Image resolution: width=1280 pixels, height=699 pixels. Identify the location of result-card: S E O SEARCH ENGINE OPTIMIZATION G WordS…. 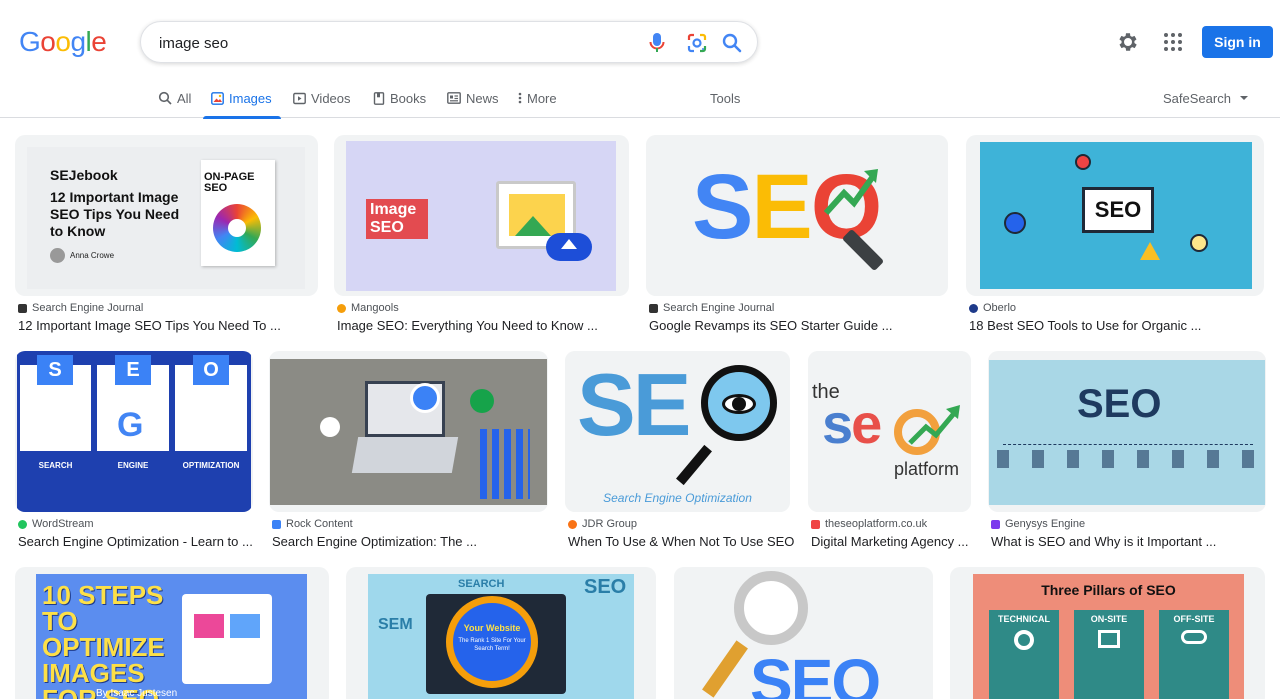
(134, 451).